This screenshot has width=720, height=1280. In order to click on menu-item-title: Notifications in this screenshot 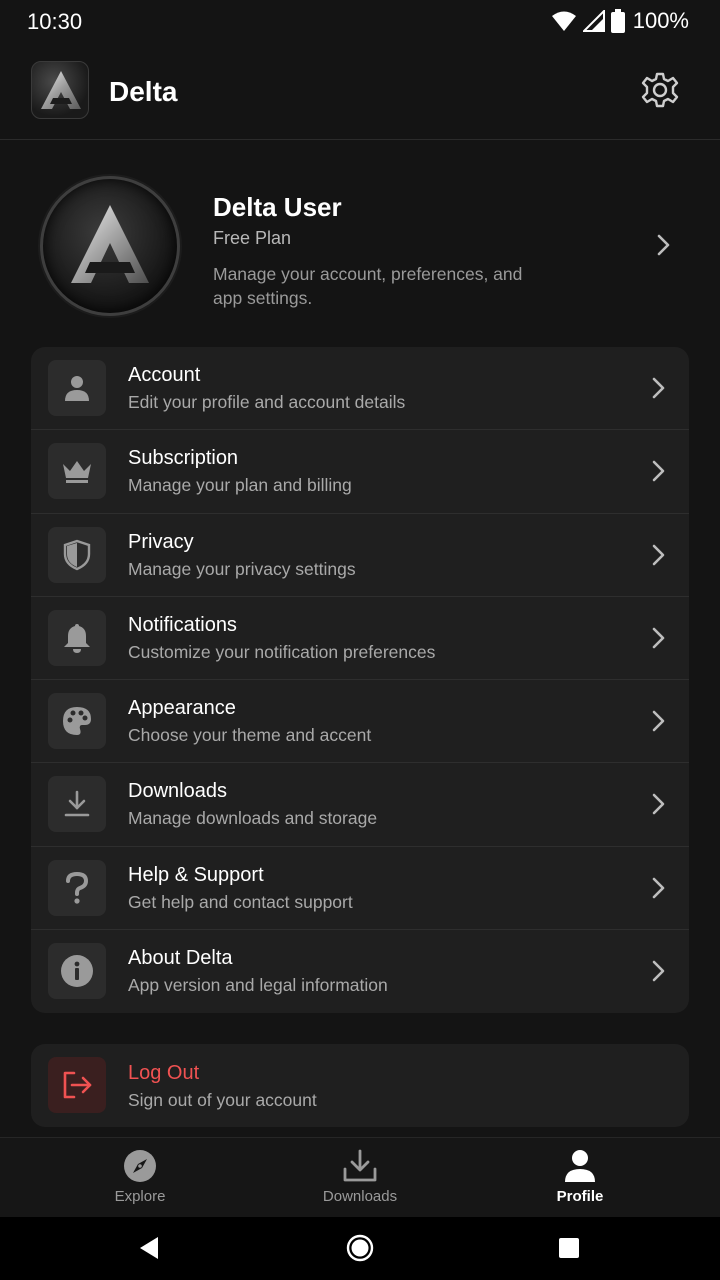, I will do `click(182, 624)`.